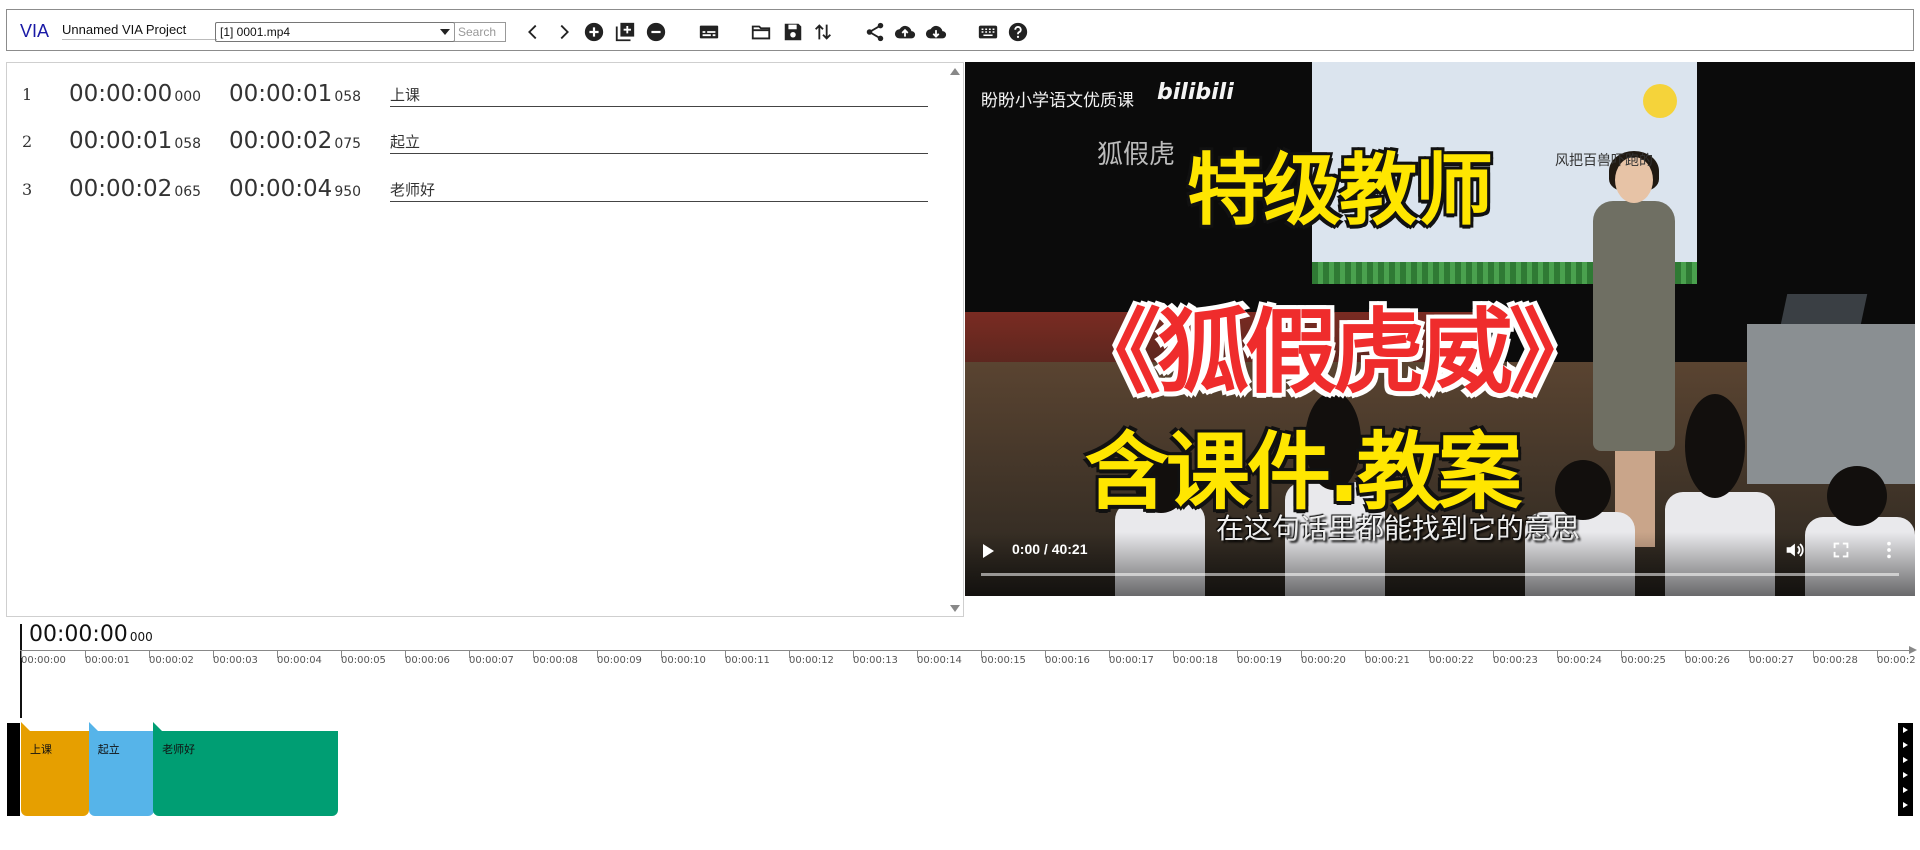 This screenshot has width=1920, height=850. I want to click on timeline-tick-label: 00:00:20, so click(1323, 660).